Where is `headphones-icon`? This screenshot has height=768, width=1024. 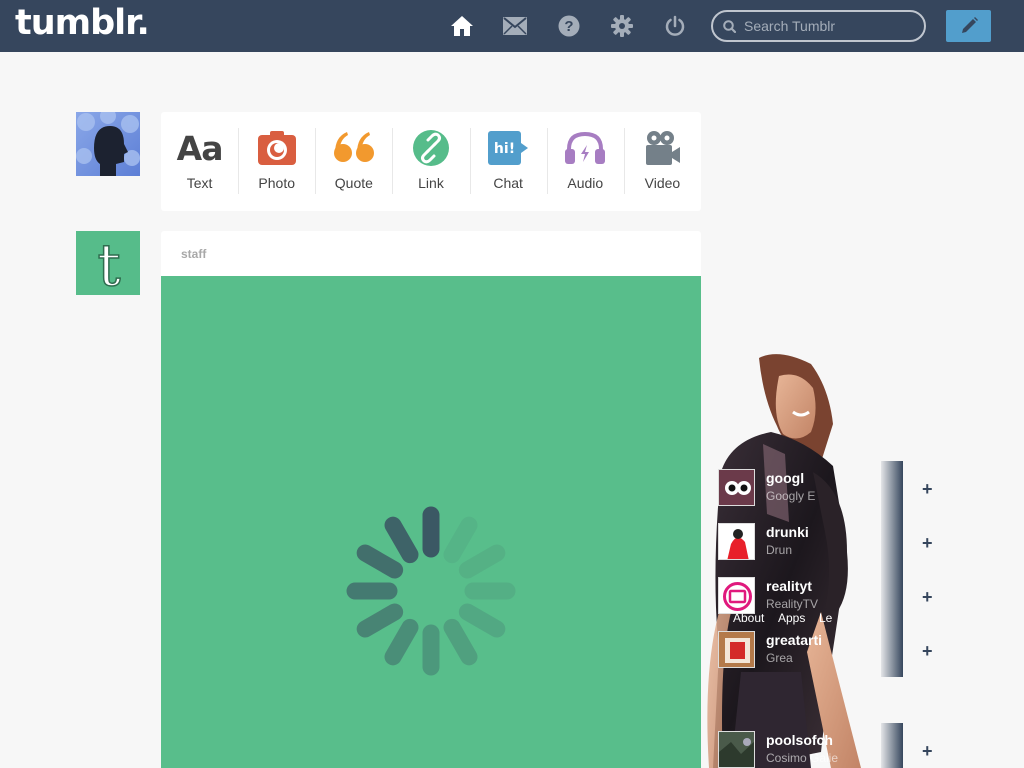
headphones-icon is located at coordinates (585, 148).